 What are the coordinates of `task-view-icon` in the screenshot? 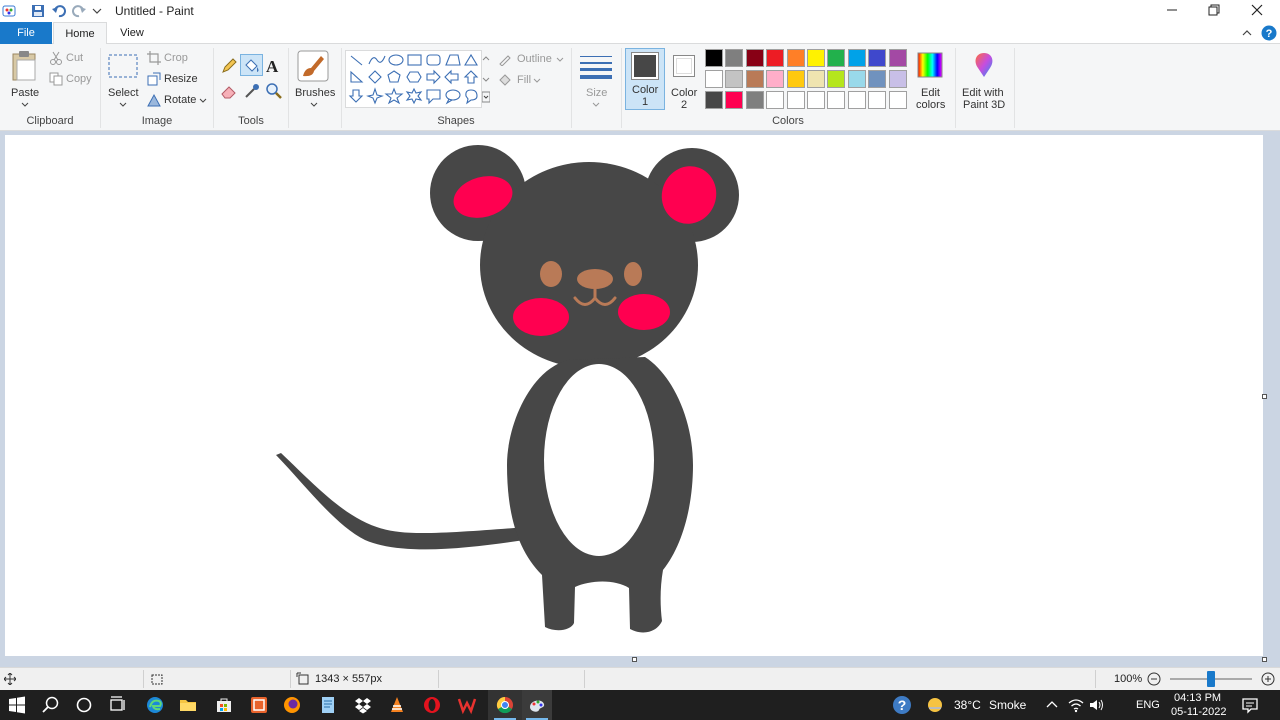 It's located at (118, 705).